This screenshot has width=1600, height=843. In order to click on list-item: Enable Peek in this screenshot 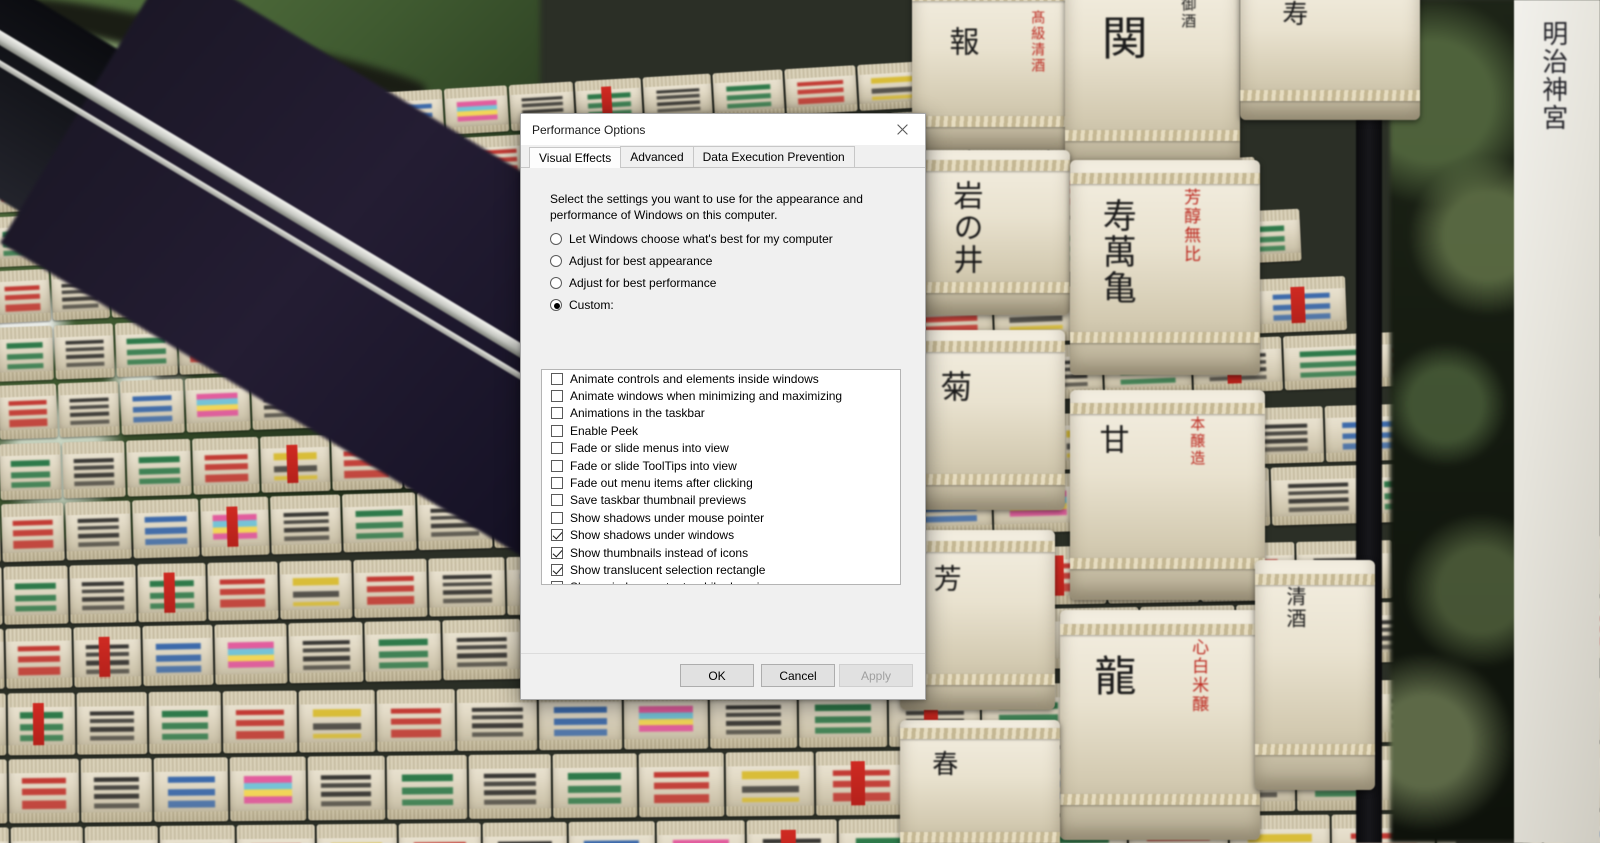, I will do `click(721, 430)`.